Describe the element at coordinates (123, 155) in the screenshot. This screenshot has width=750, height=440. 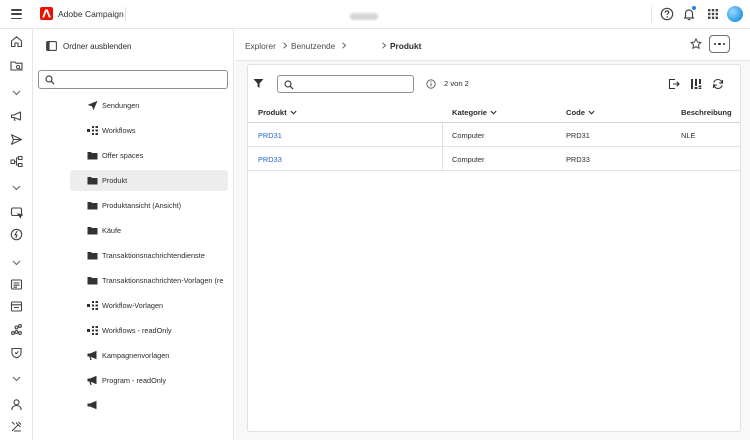
I see `tree-item-label: Offer spaces` at that location.